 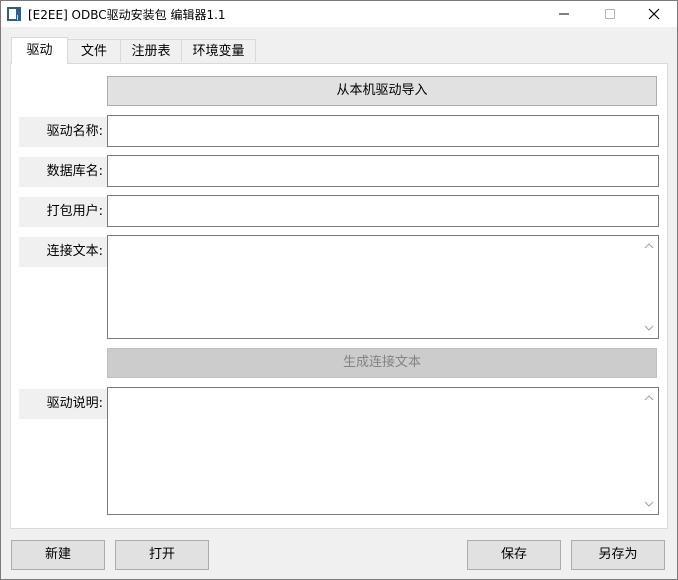 I want to click on connection-text-area, so click(x=383, y=287).